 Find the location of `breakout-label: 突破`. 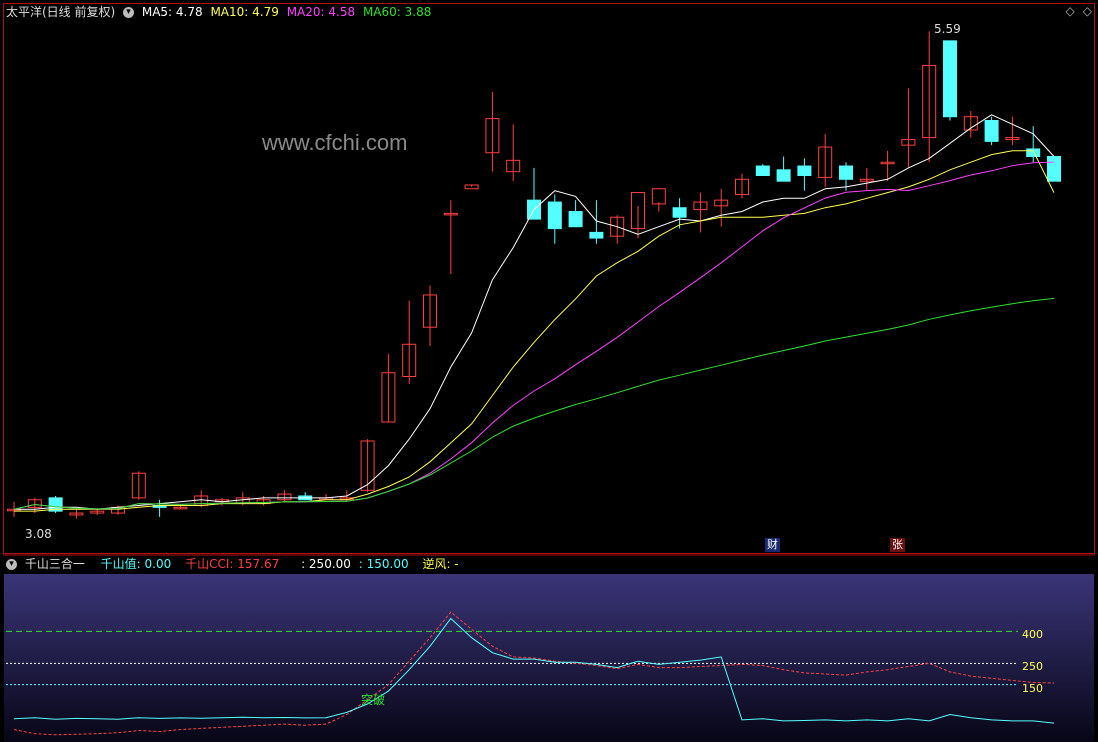

breakout-label: 突破 is located at coordinates (373, 700).